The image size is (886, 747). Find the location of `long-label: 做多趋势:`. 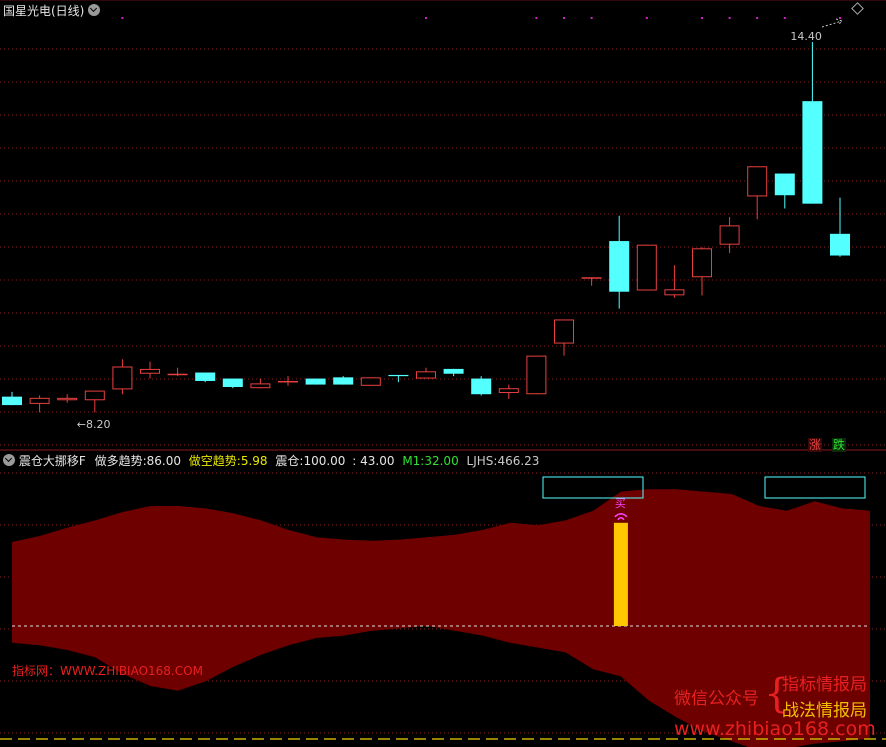

long-label: 做多趋势: is located at coordinates (120, 461).